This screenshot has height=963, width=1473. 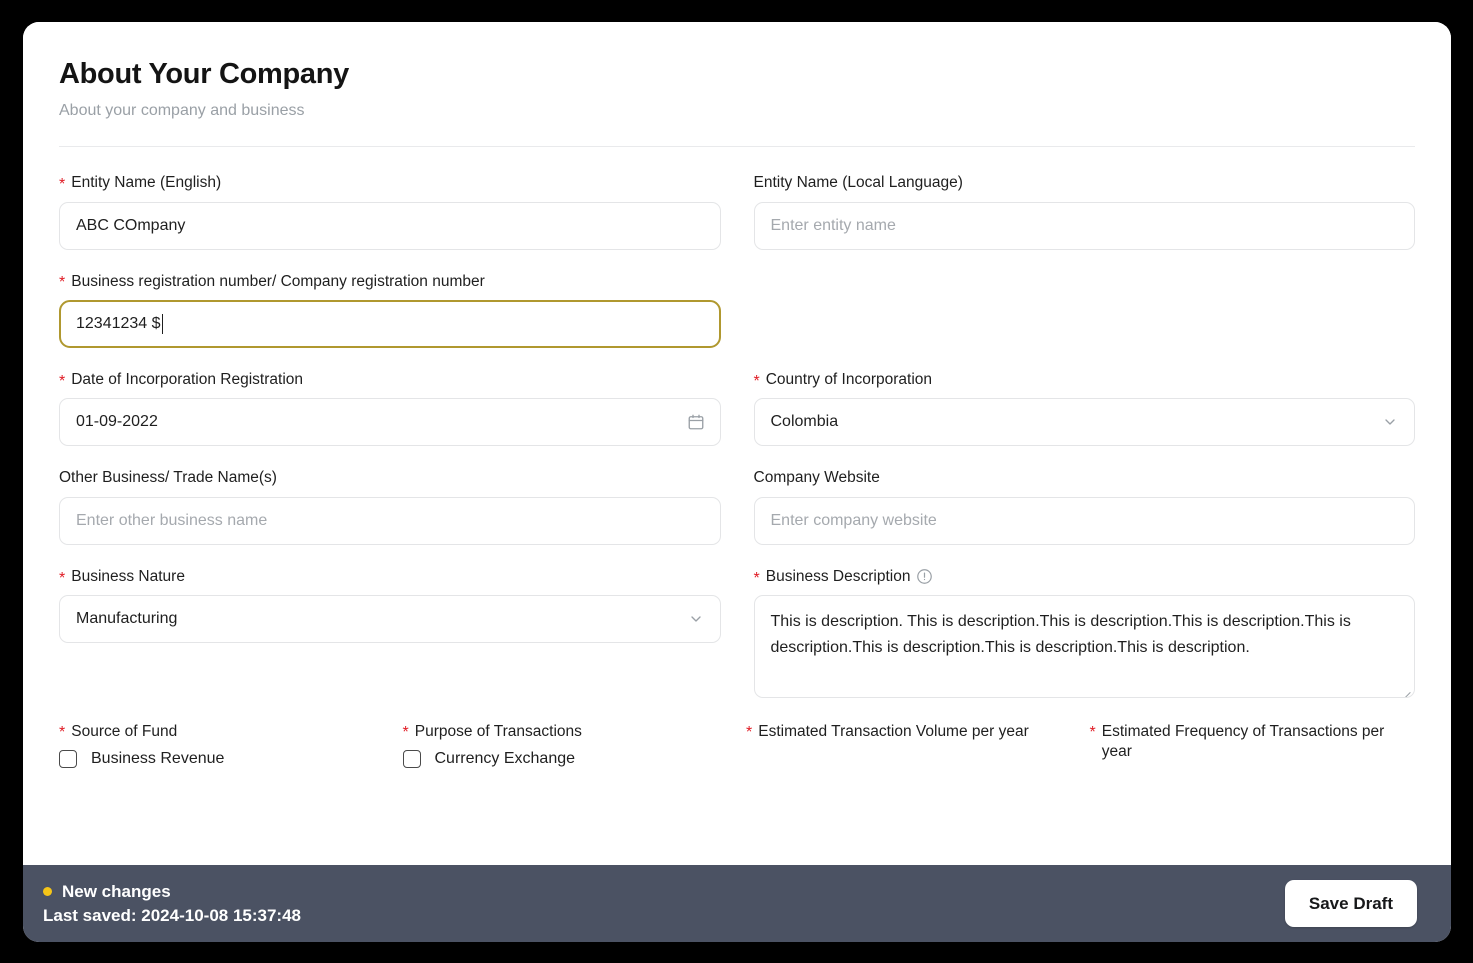 I want to click on label-country-of-incorporation: * Country of Incorporation, so click(x=1085, y=379).